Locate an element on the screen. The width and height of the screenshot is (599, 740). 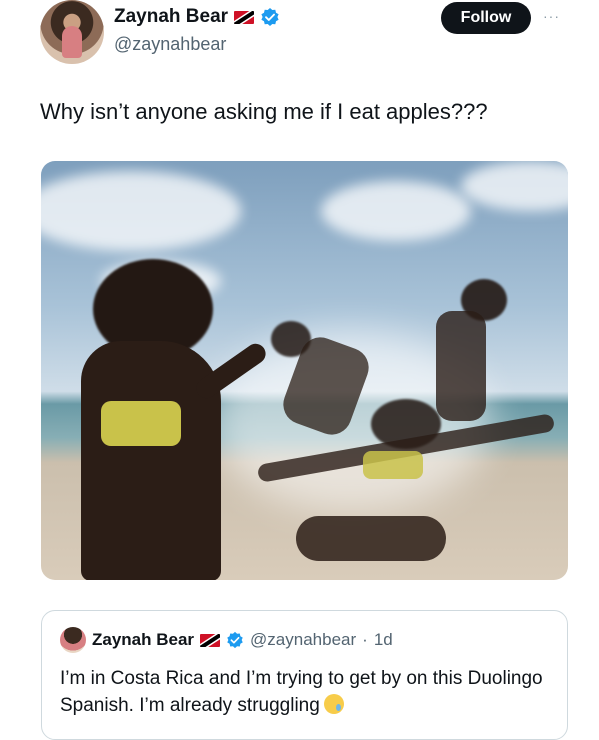
quoted-avatar is located at coordinates (73, 640).